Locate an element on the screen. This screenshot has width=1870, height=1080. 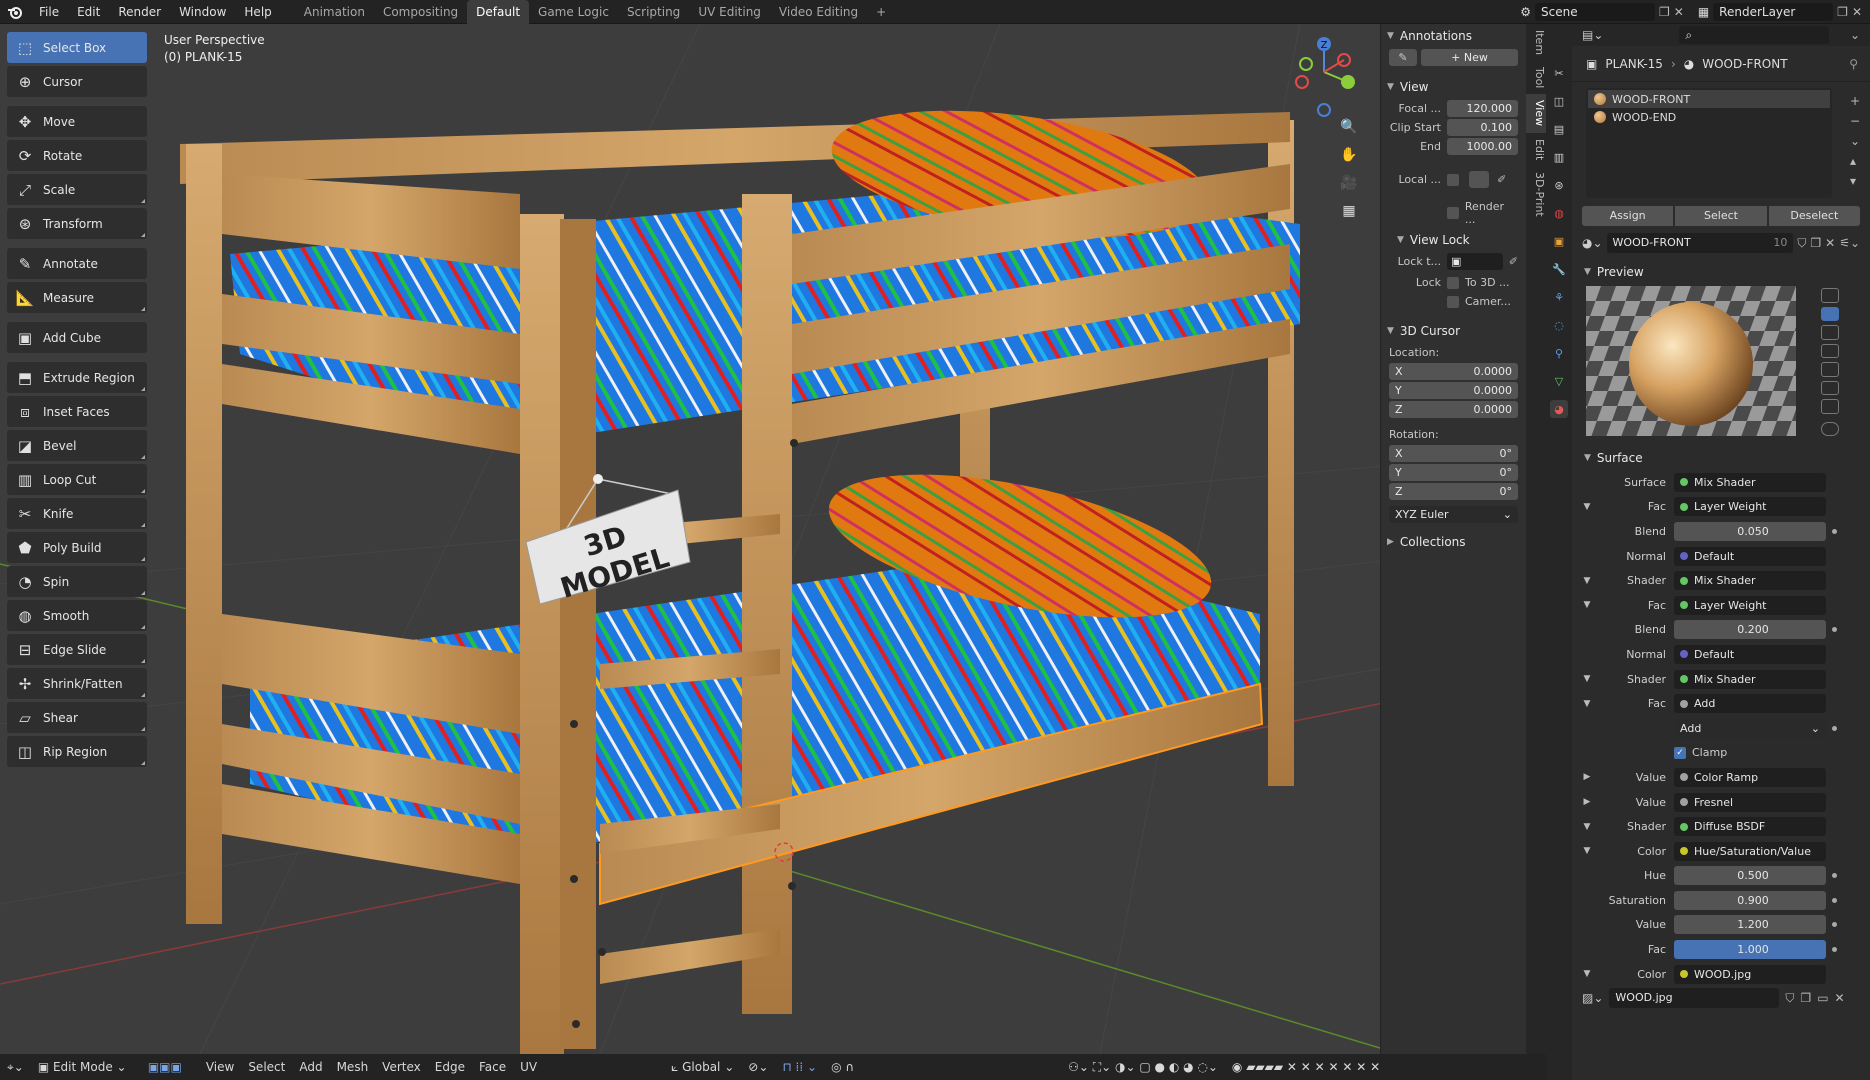
rotation-y-field: Y 0° is located at coordinates (1453, 472).